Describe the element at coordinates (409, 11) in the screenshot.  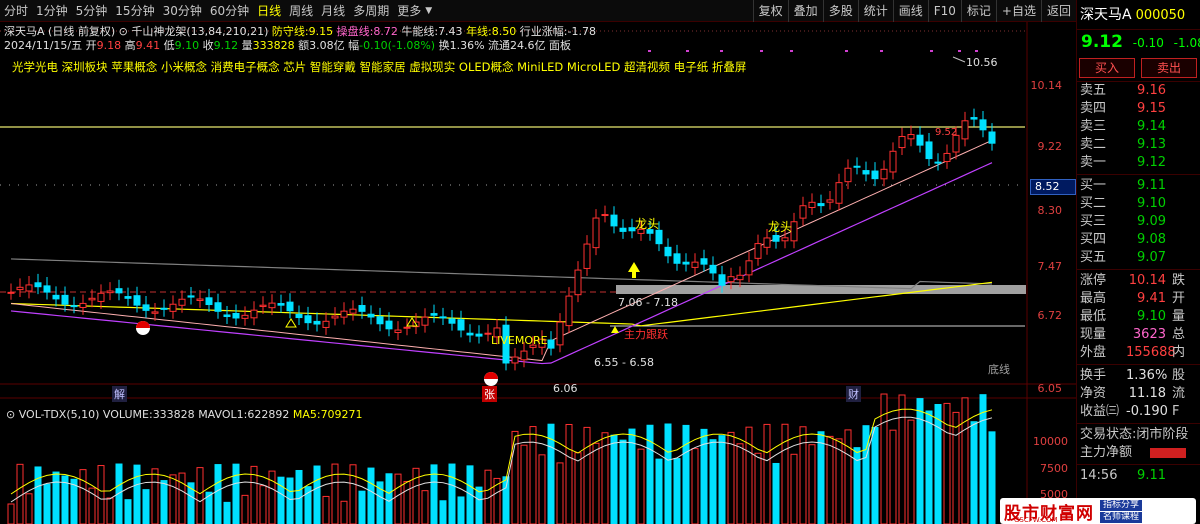
I see `tab-more: 更多` at that location.